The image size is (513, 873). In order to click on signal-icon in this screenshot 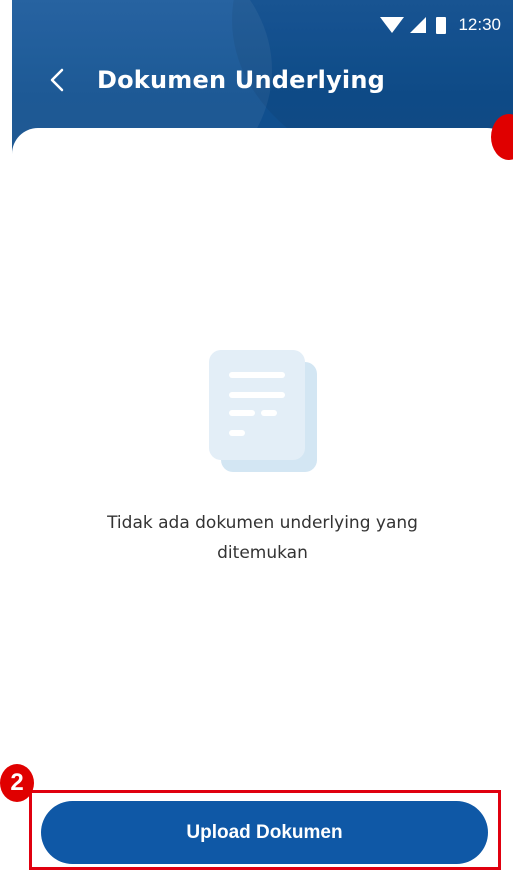, I will do `click(418, 25)`.